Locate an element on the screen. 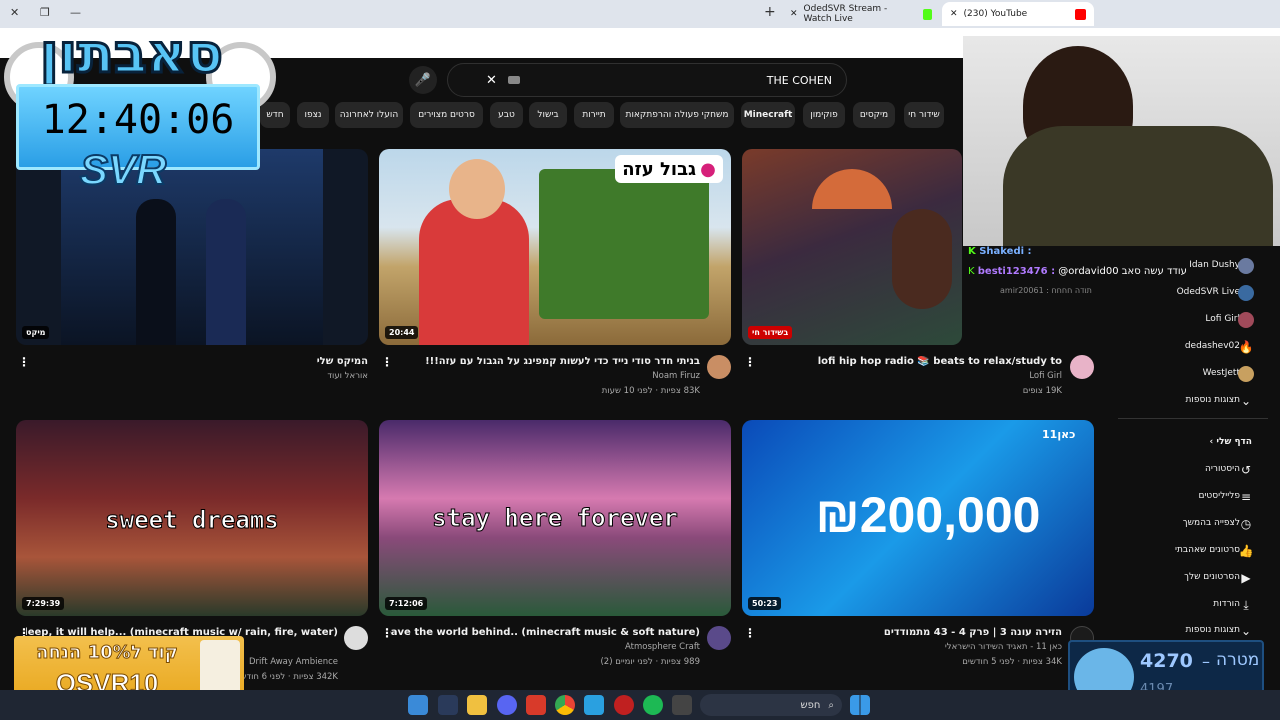  video-thumbnail: מיקס is located at coordinates (192, 247).